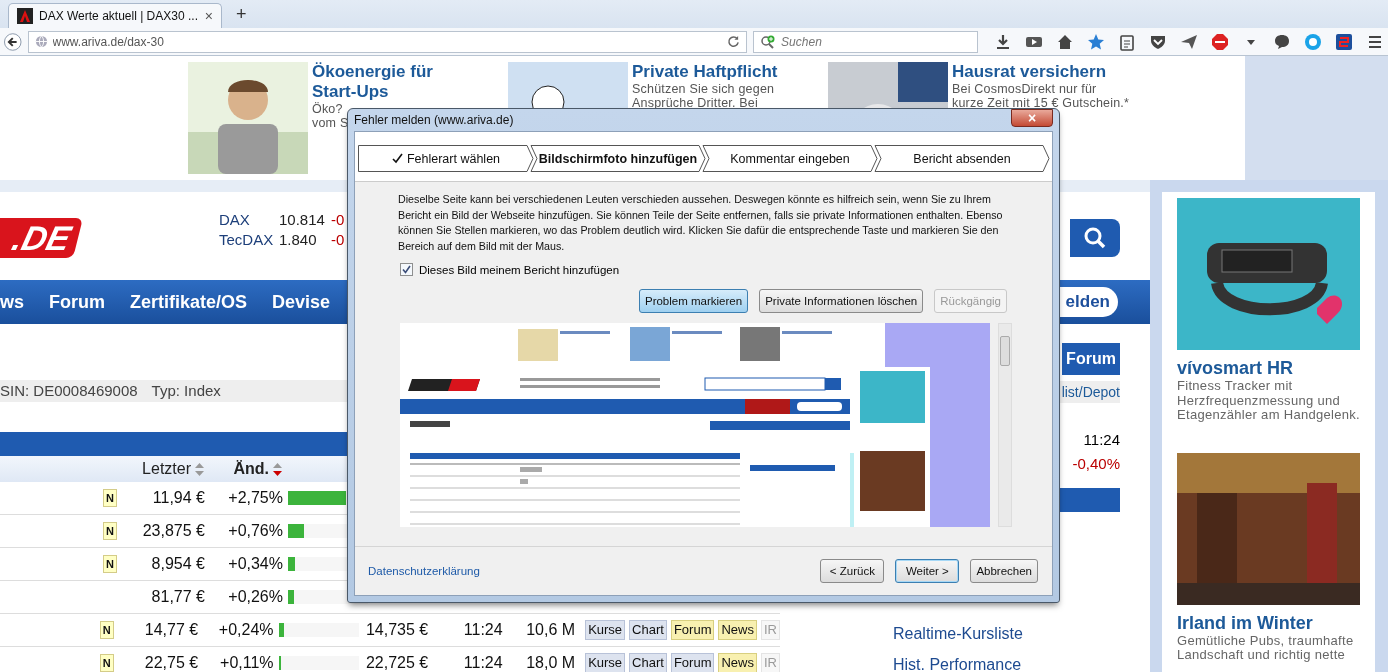 The height and width of the screenshot is (672, 1388). Describe the element at coordinates (246, 630) in the screenshot. I see `table-cell: +0,24%` at that location.